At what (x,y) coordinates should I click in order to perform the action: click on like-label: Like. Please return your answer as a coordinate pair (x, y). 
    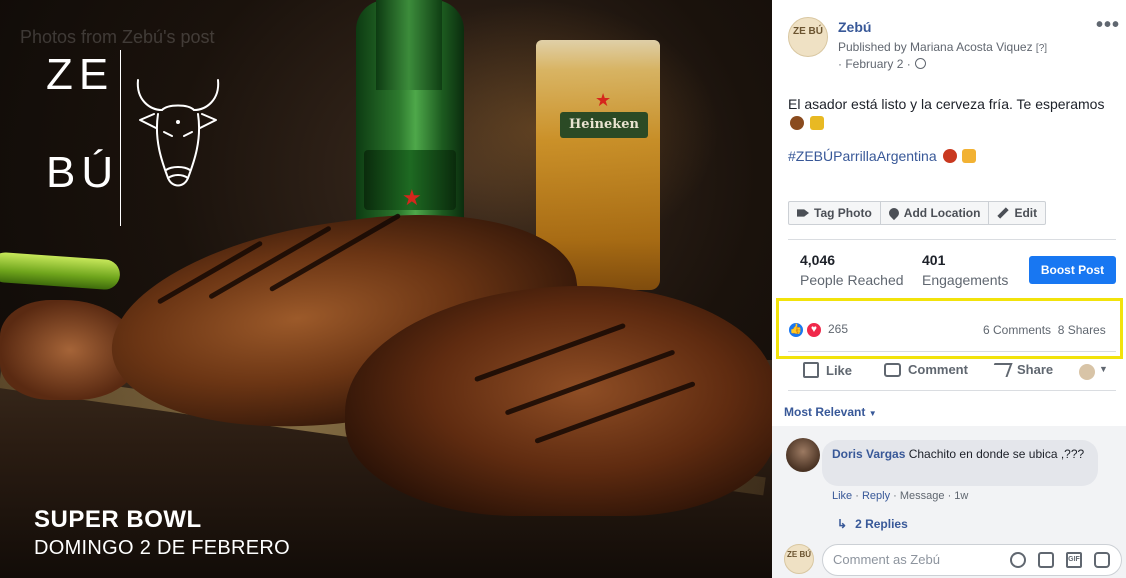
    Looking at the image, I should click on (839, 370).